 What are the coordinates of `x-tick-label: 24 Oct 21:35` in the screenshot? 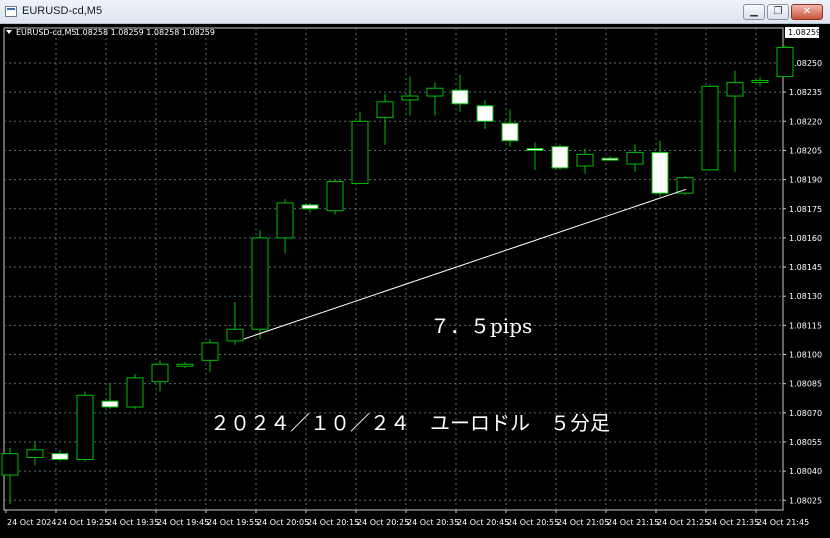 It's located at (733, 522).